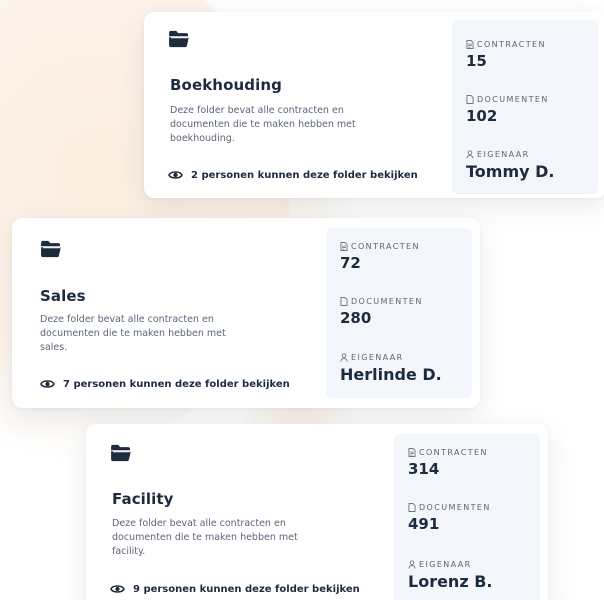 This screenshot has height=600, width=604. Describe the element at coordinates (246, 589) in the screenshot. I see `viewers-text: 9 personen kunnen deze folder bekijken` at that location.